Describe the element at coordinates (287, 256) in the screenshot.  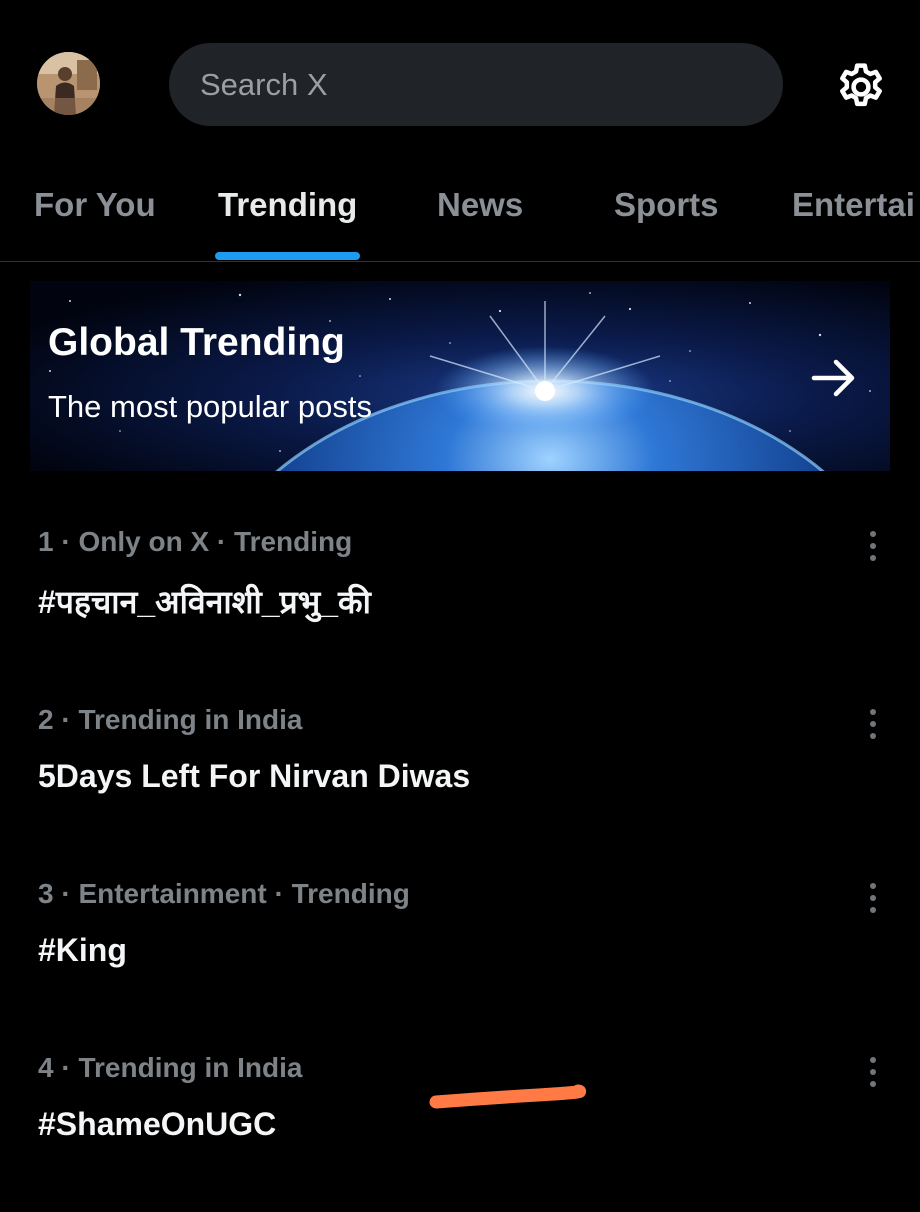
I see `active-tab-indicator` at that location.